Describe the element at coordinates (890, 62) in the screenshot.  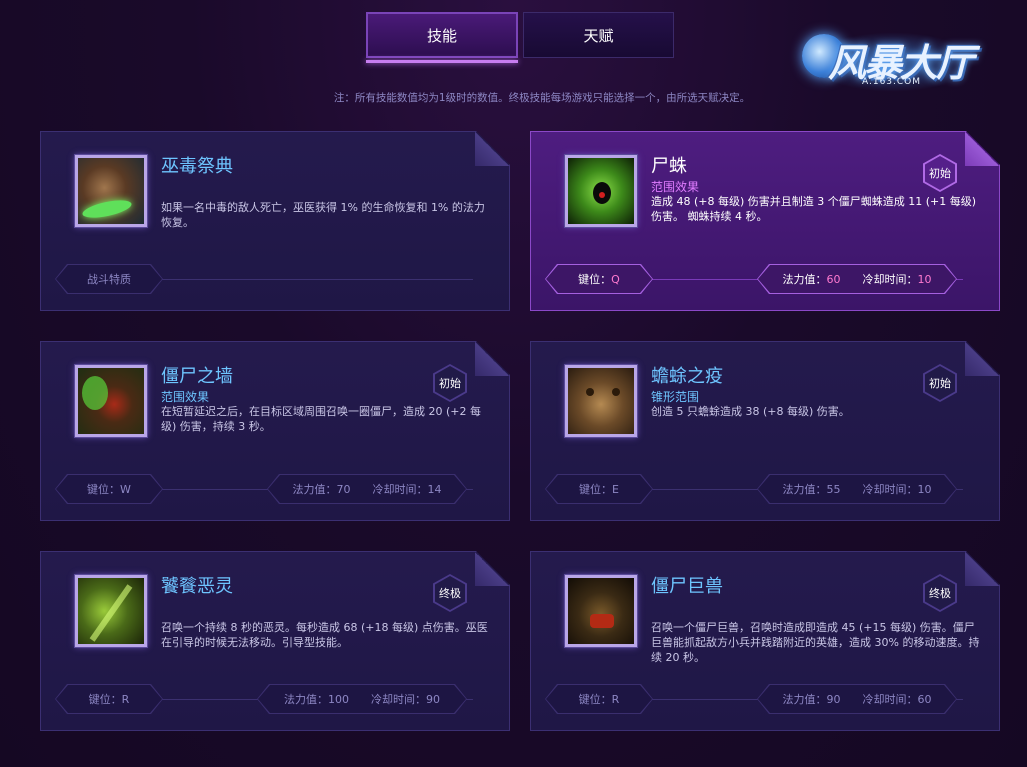
I see `heroes-of-the-storm-logo: 风暴大厅 A.163.COM` at that location.